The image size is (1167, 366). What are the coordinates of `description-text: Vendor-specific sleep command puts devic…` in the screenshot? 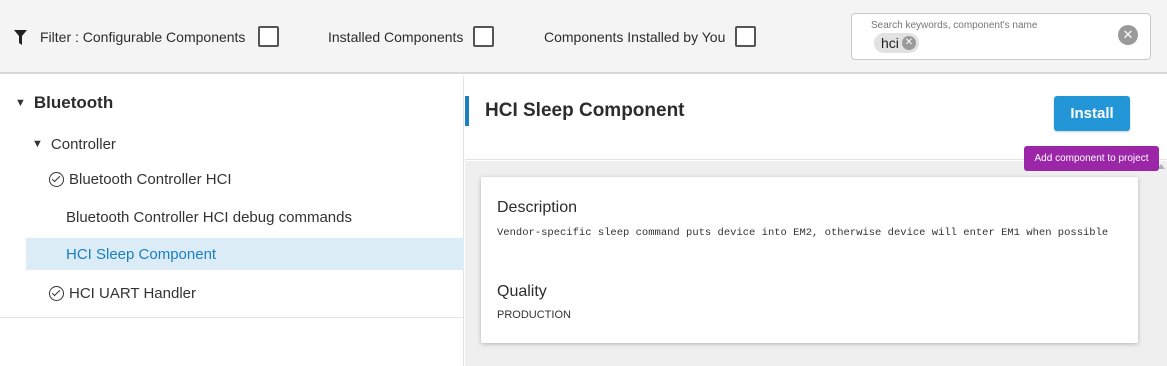 It's located at (803, 233).